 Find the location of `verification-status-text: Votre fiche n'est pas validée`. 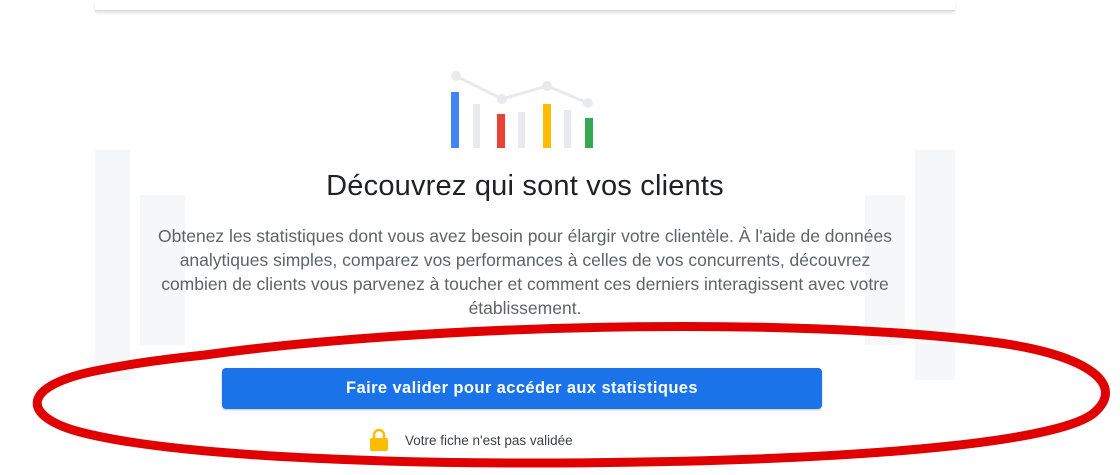

verification-status-text: Votre fiche n'est pas validée is located at coordinates (489, 440).